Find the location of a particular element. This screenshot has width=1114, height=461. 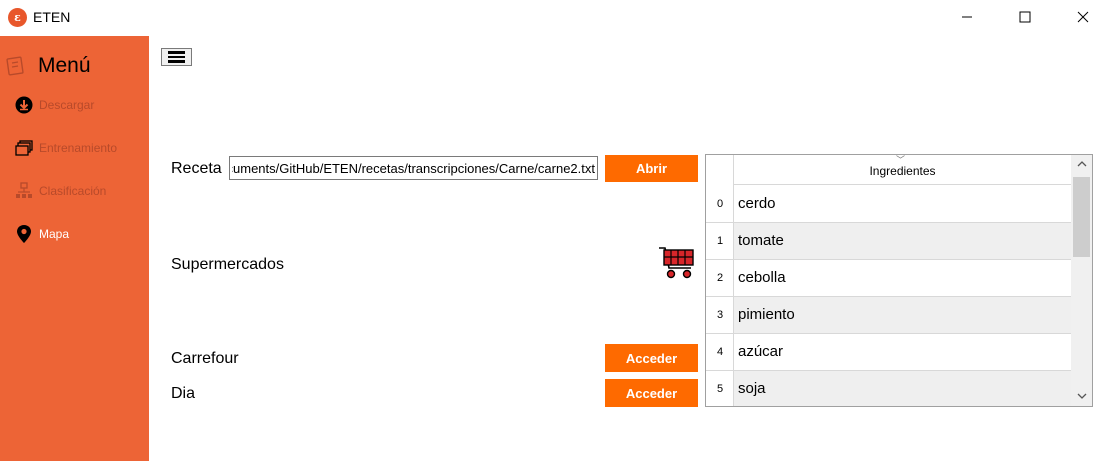

sidebar-item-label: Clasificación is located at coordinates (73, 191).